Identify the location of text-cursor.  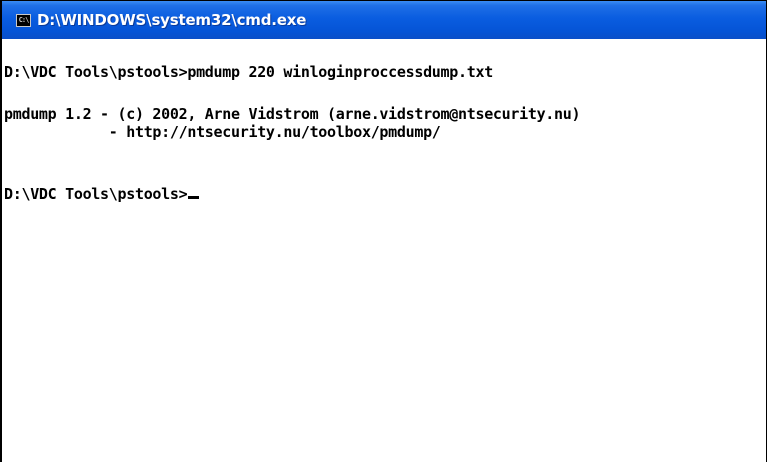
(194, 197).